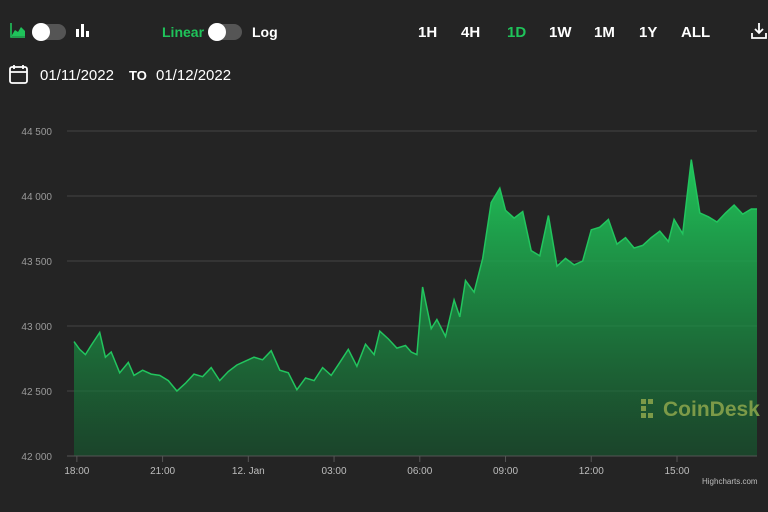  I want to click on range-1h-button: 1H, so click(427, 32).